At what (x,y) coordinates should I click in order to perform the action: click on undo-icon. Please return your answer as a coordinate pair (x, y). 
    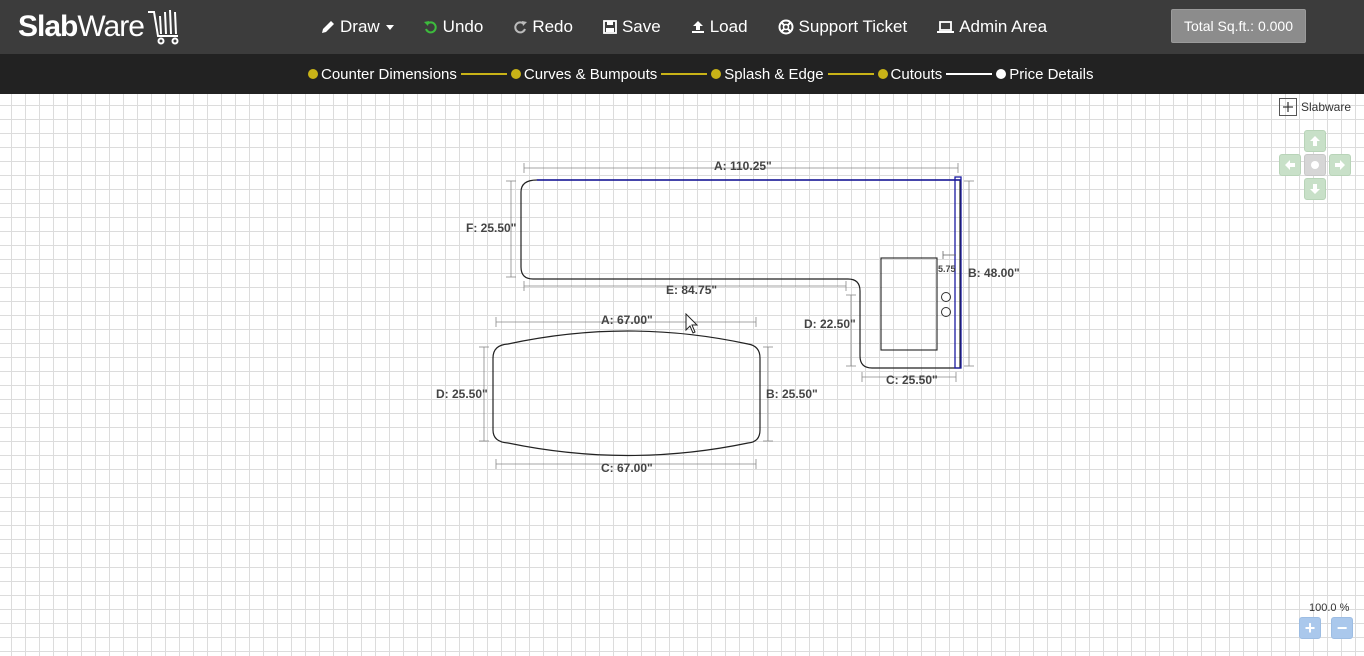
    Looking at the image, I should click on (430, 27).